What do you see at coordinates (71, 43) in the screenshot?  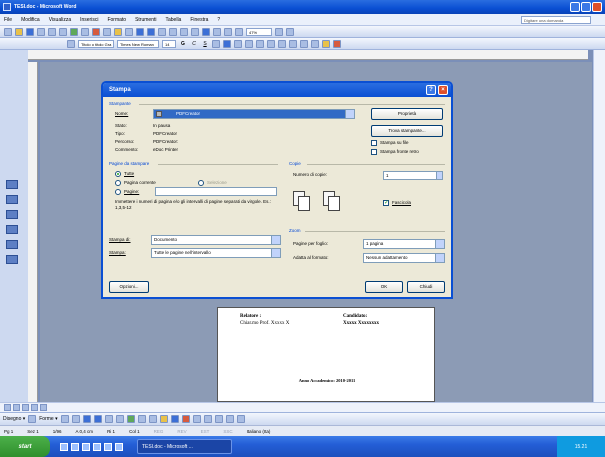 I see `styles-pane-icon` at bounding box center [71, 43].